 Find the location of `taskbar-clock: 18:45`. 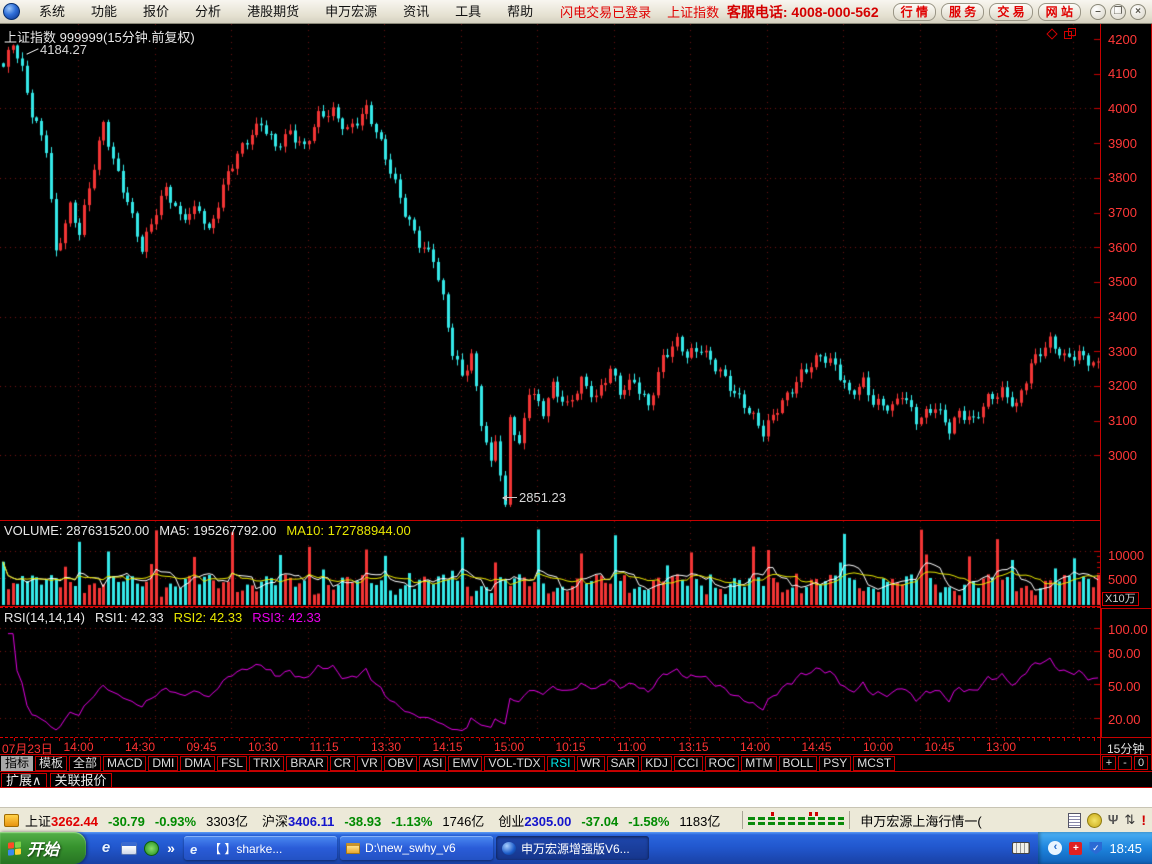

taskbar-clock: 18:45 is located at coordinates (1125, 848).